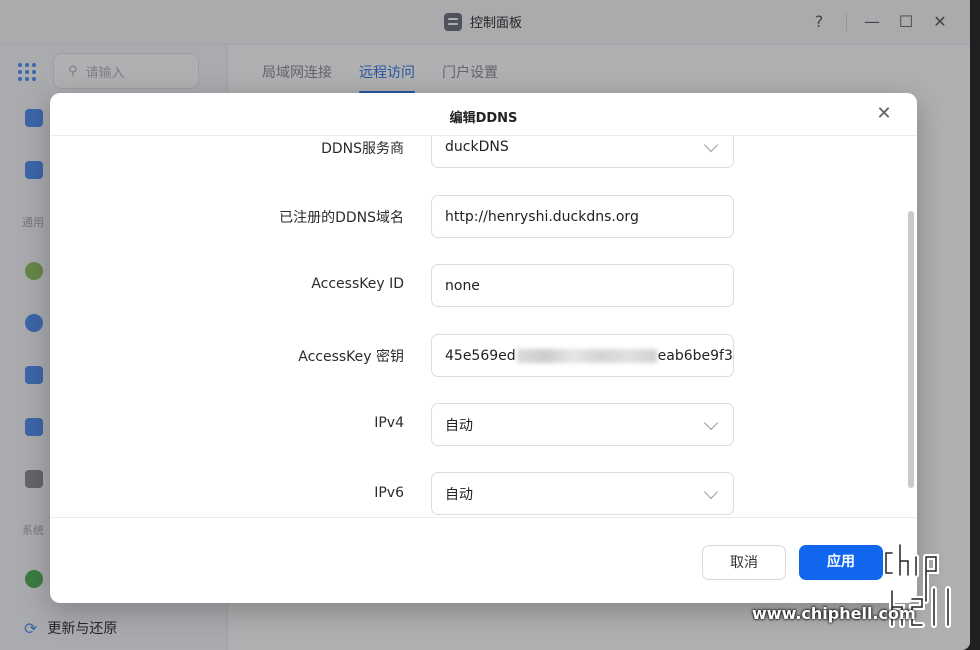  I want to click on form-row-domain: 已注册的DDNS域名 http://henryshi.duckdns.org, so click(483, 216).